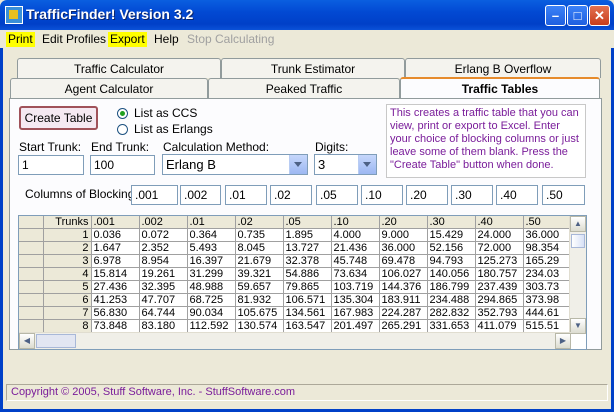 The width and height of the screenshot is (614, 412). Describe the element at coordinates (211, 222) in the screenshot. I see `column-header: .01` at that location.